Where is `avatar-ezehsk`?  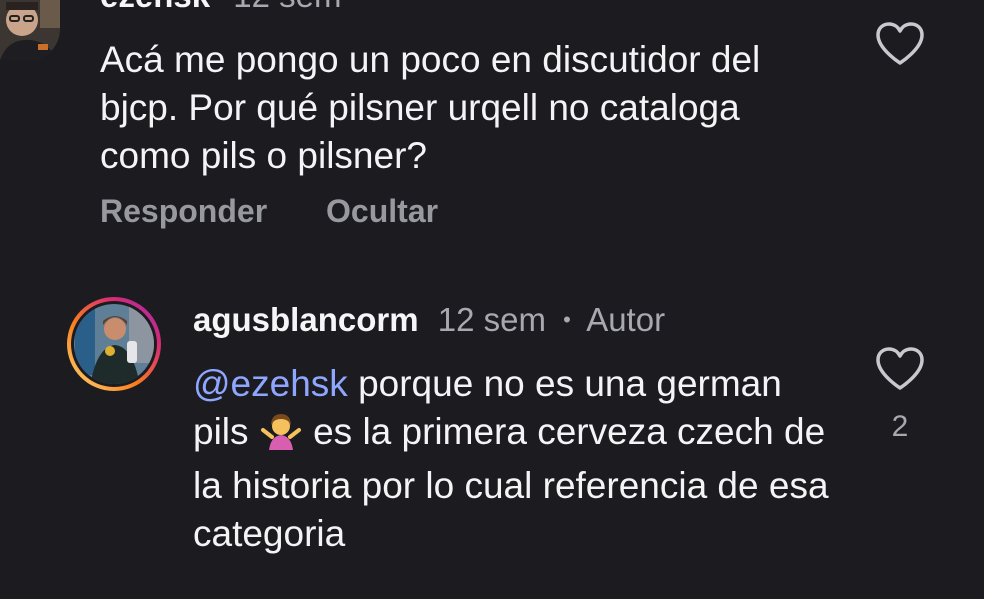
avatar-ezehsk is located at coordinates (30, 30).